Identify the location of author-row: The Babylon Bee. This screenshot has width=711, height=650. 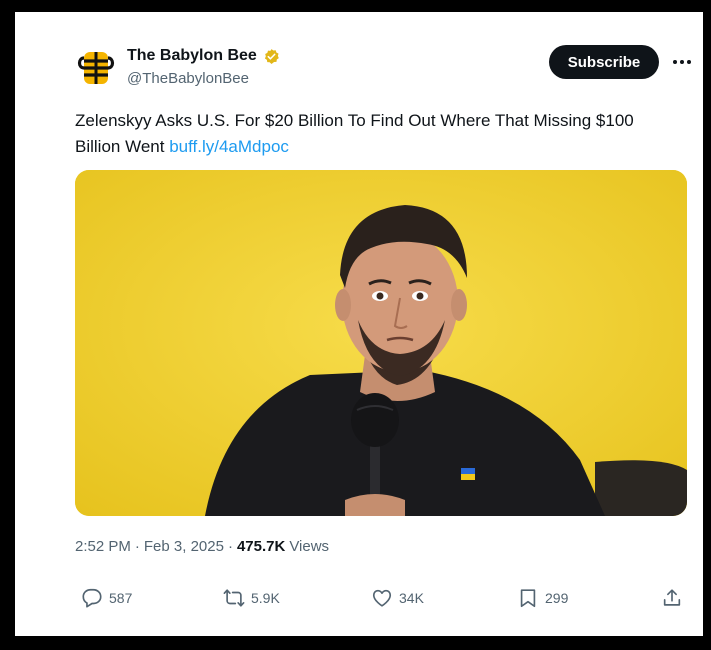
(203, 56).